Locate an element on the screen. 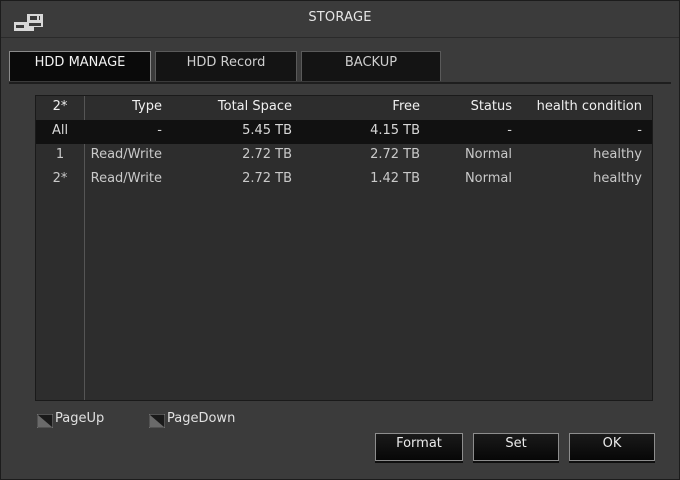 This screenshot has height=480, width=680. window-title: STORAGE is located at coordinates (340, 17).